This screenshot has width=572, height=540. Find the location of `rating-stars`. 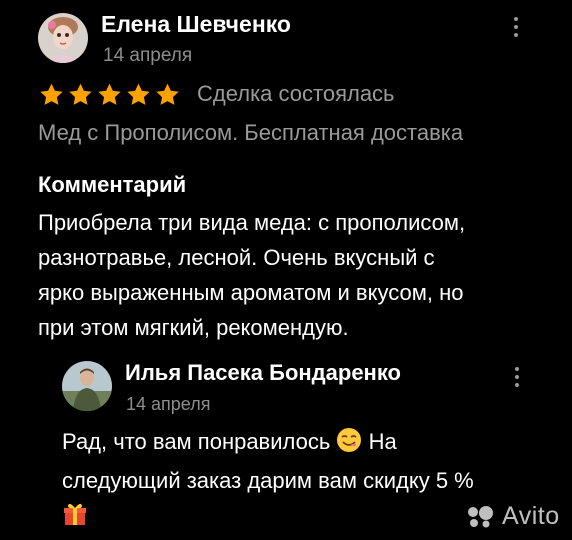

rating-stars is located at coordinates (109, 95).